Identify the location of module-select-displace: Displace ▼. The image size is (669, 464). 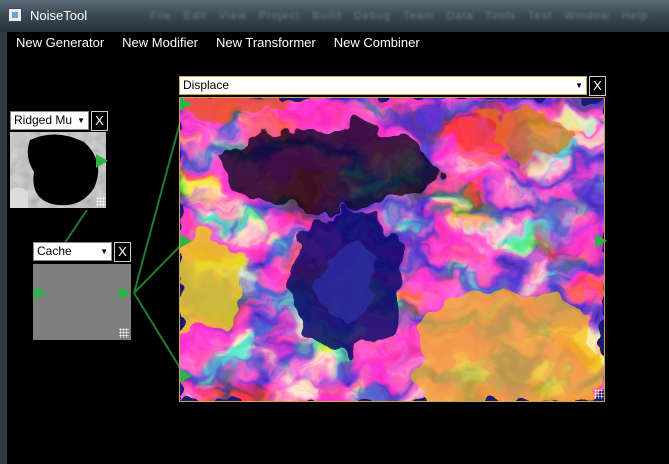
(383, 85).